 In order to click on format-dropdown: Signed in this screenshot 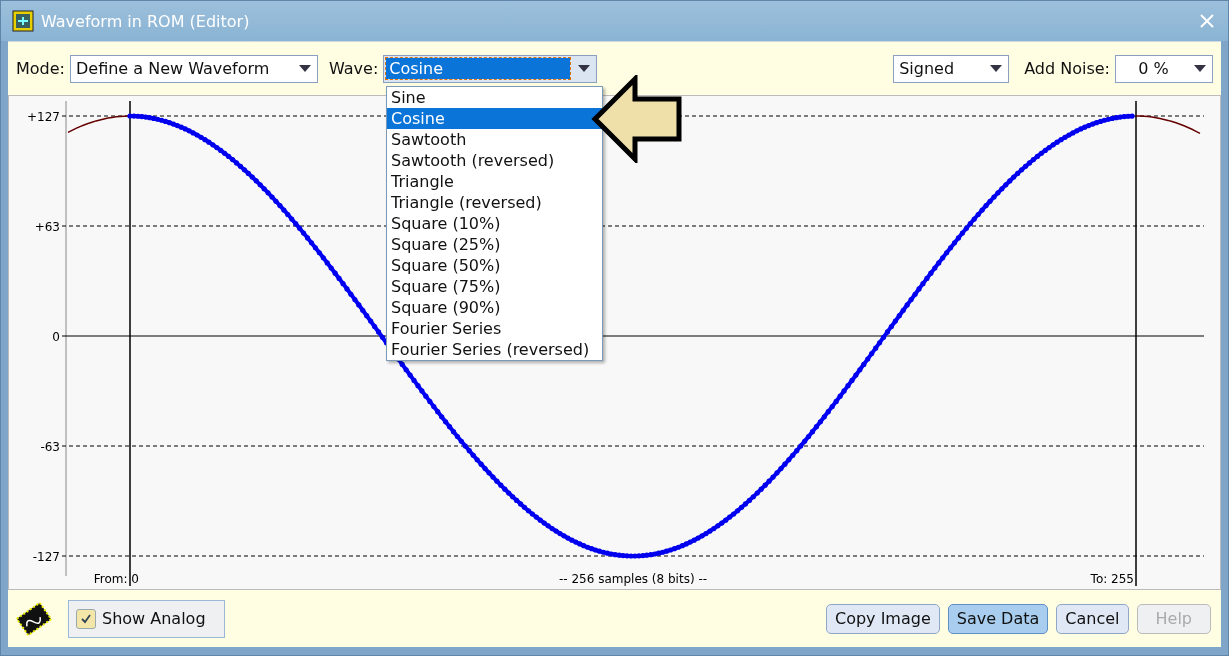, I will do `click(951, 68)`.